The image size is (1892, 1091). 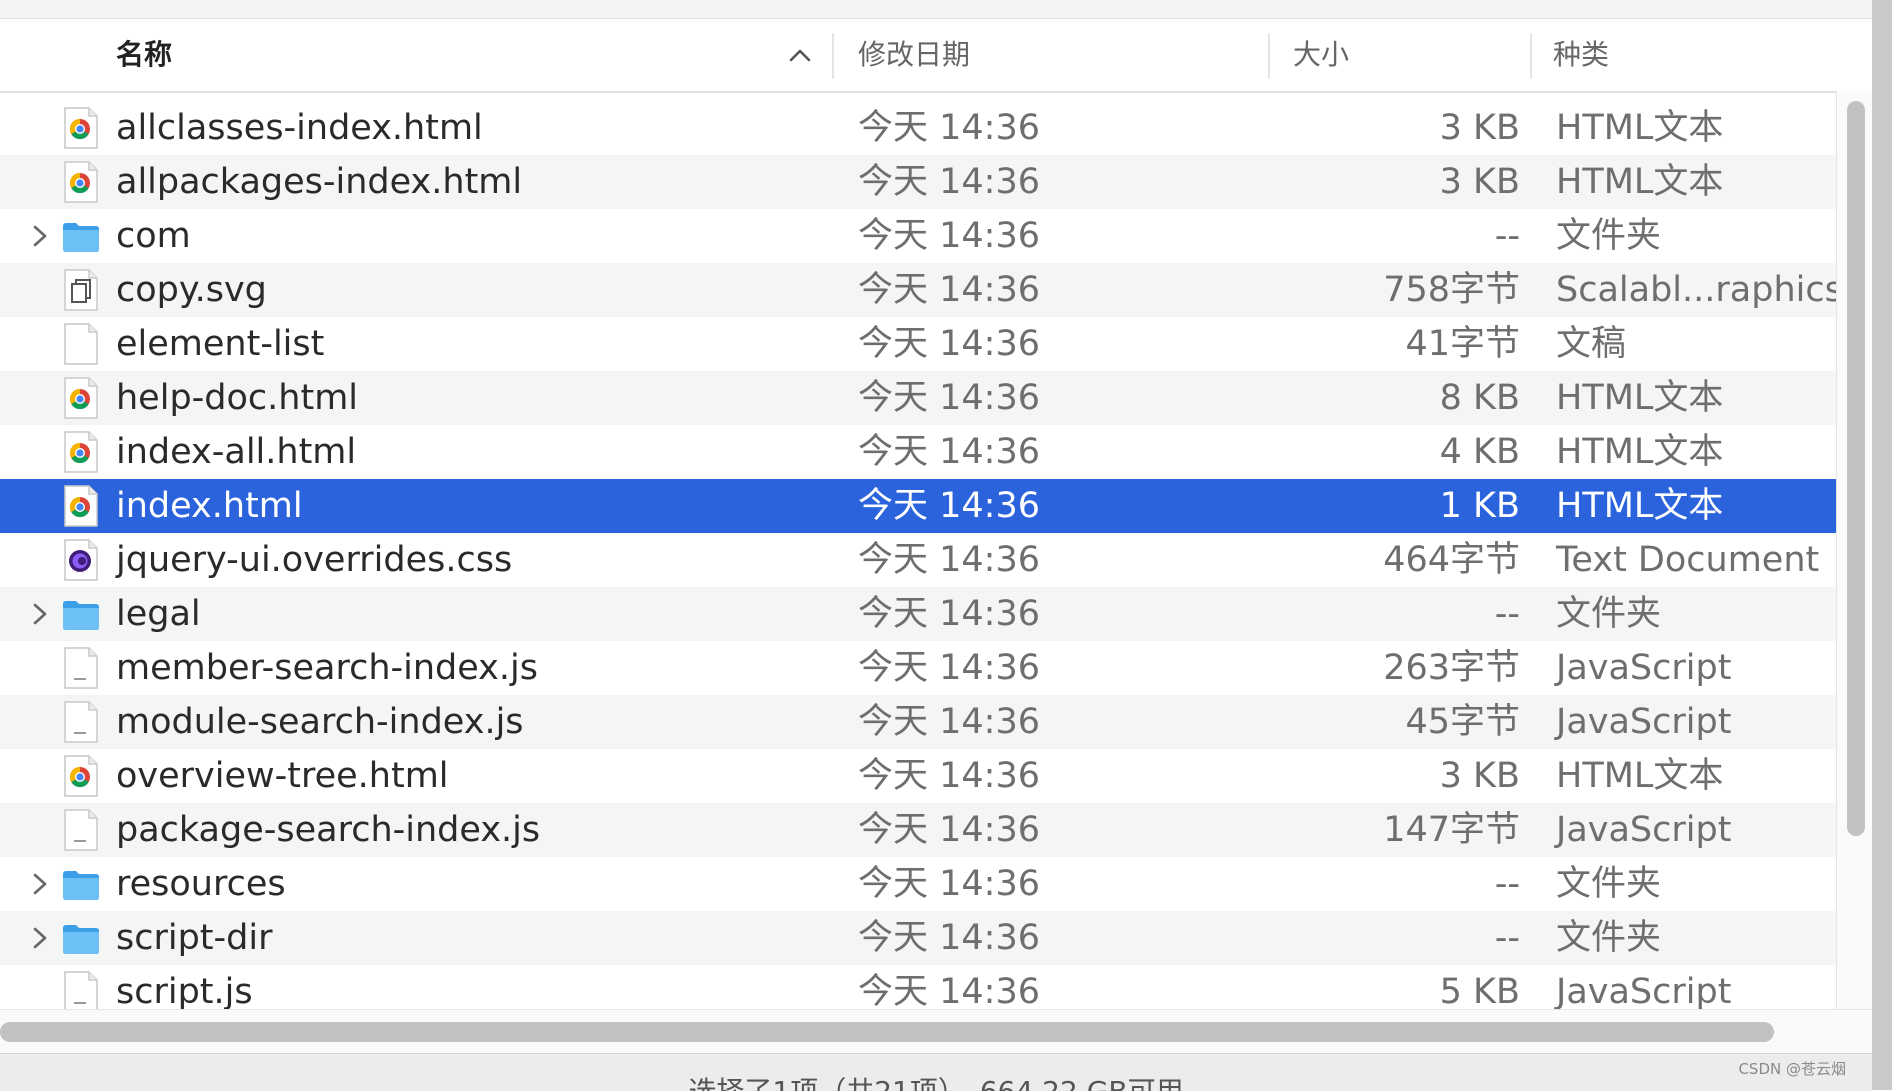 I want to click on file-name: index-all.html, so click(x=236, y=452).